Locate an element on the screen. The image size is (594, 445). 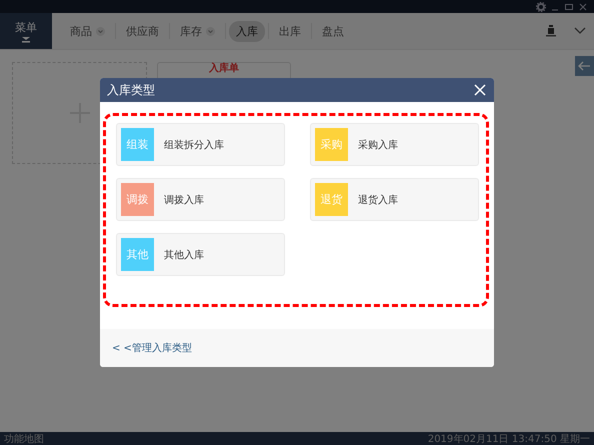
nav-tab: 库存 is located at coordinates (197, 31).